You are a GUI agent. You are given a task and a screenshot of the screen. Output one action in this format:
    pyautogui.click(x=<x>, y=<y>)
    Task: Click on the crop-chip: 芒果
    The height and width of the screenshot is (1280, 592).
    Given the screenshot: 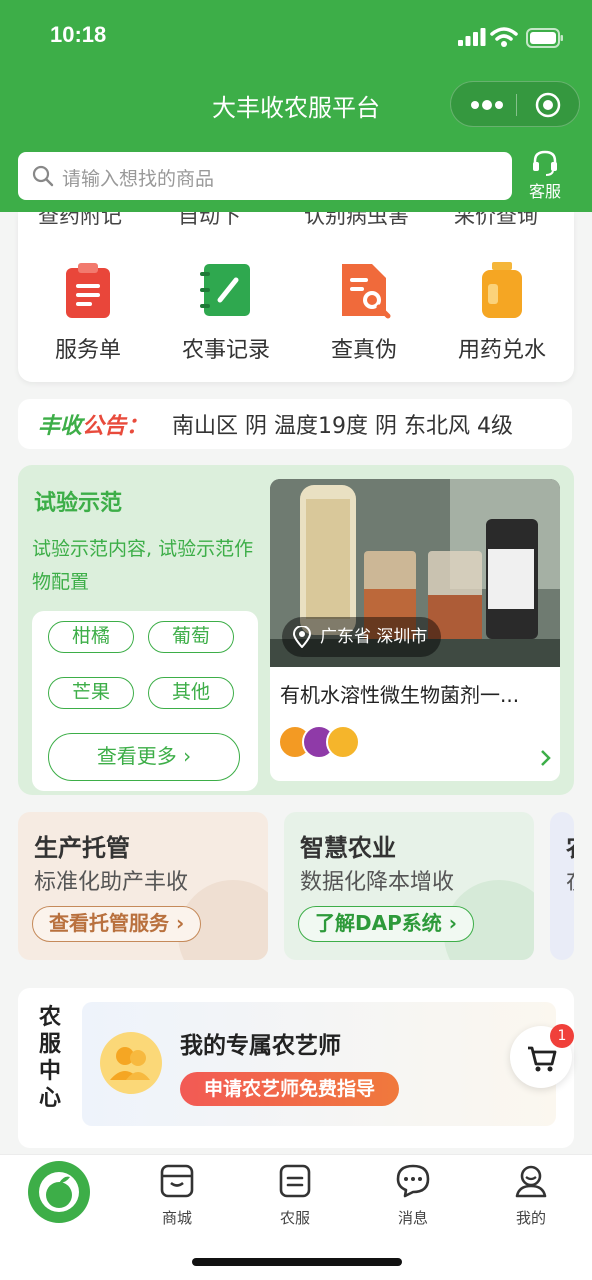 What is the action you would take?
    pyautogui.click(x=91, y=693)
    